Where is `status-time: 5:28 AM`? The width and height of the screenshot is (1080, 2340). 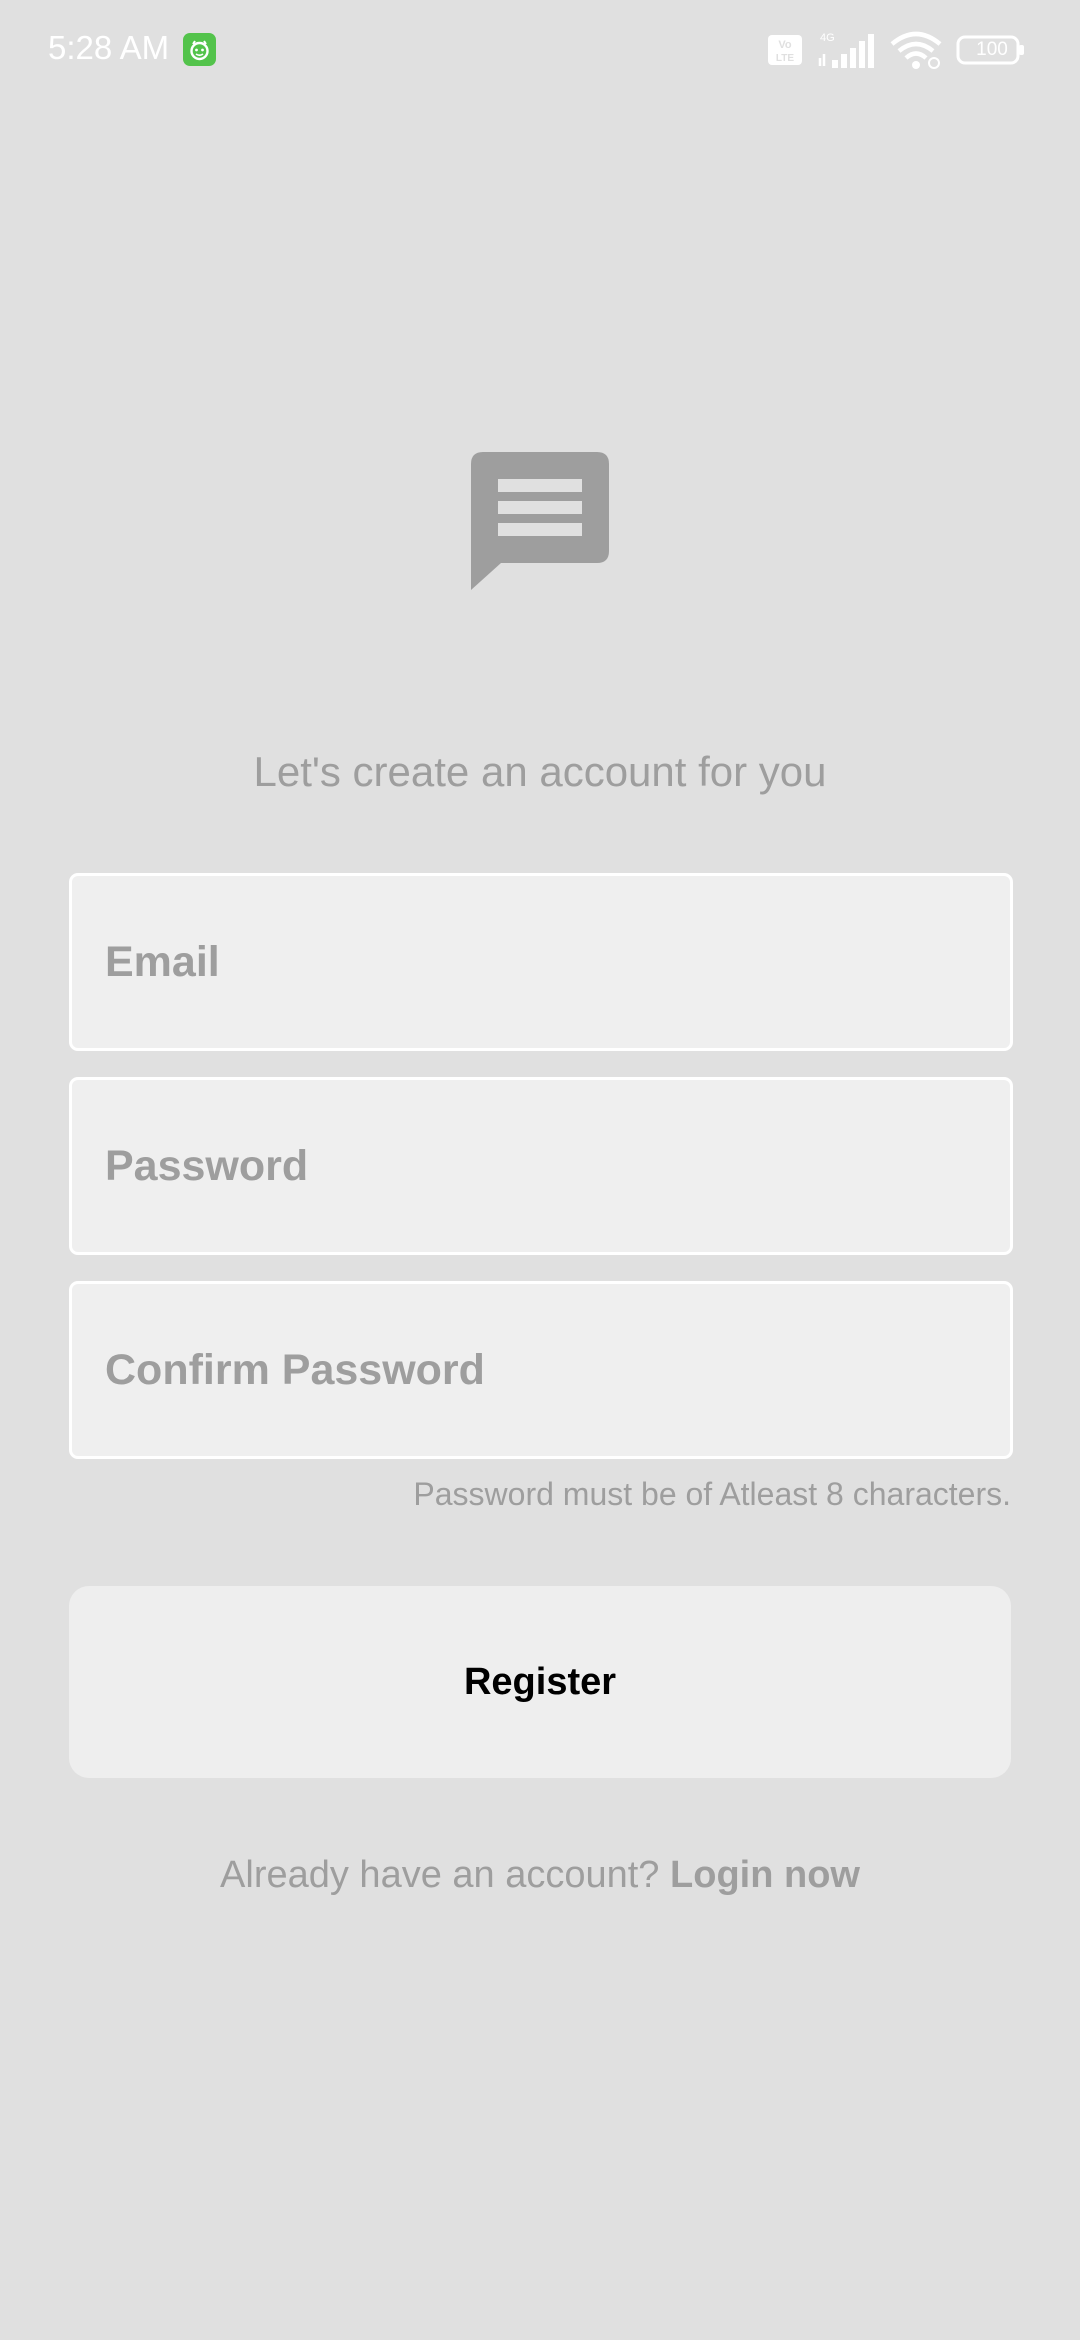 status-time: 5:28 AM is located at coordinates (109, 47).